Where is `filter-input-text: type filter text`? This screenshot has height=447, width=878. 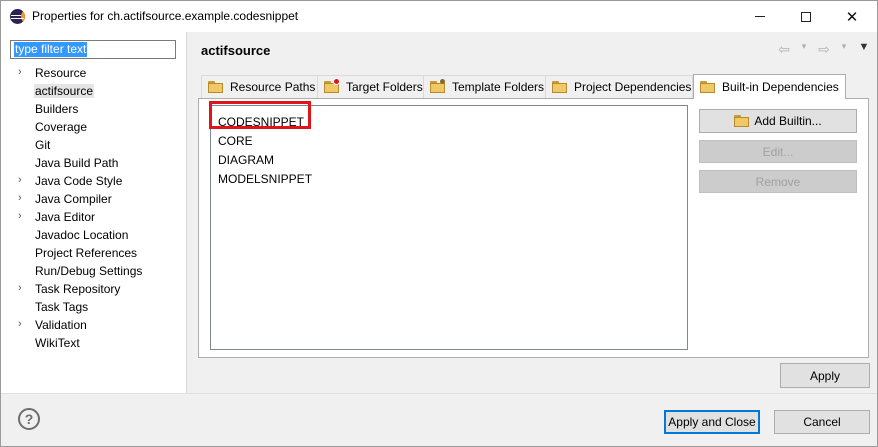
filter-input-text: type filter text is located at coordinates (51, 49).